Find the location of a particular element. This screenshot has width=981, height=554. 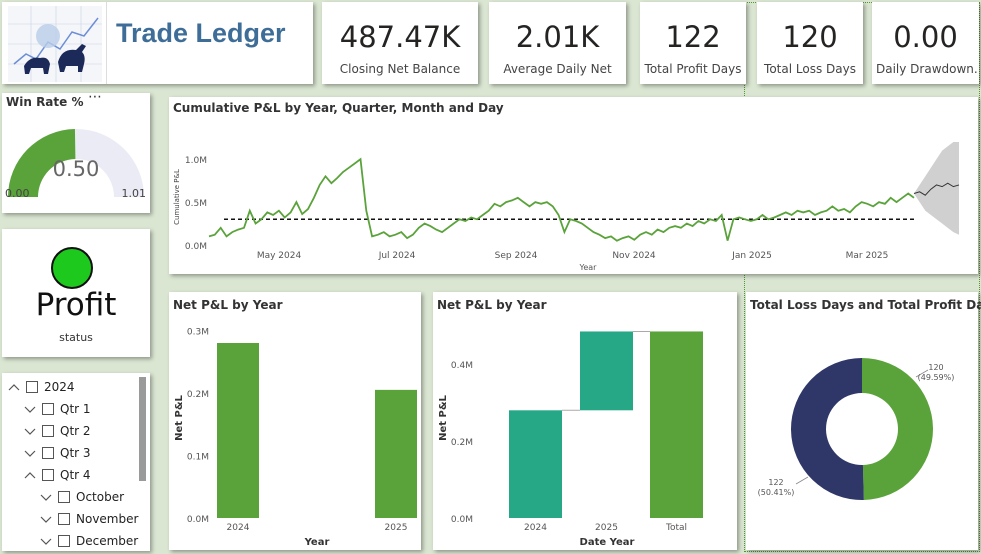

slicer-item: Qtr 4 is located at coordinates (57, 475).